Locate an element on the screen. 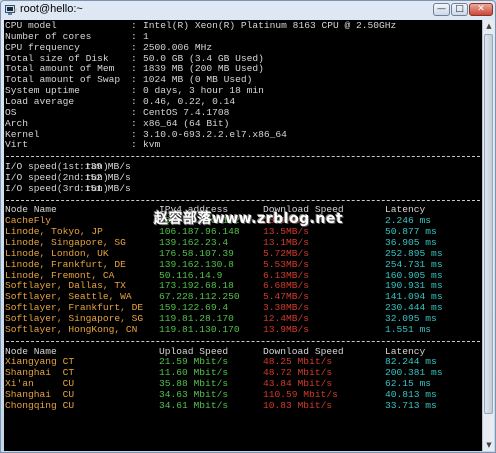 This screenshot has height=453, width=496. global-speed-node-name: Softlayer, HongKong, CN is located at coordinates (71, 329).